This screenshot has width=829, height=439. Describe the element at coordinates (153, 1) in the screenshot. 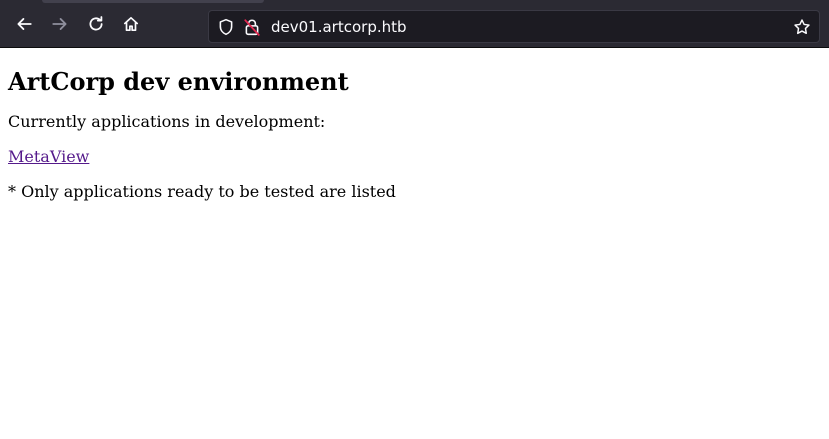

I see `active-tab-indicator` at that location.